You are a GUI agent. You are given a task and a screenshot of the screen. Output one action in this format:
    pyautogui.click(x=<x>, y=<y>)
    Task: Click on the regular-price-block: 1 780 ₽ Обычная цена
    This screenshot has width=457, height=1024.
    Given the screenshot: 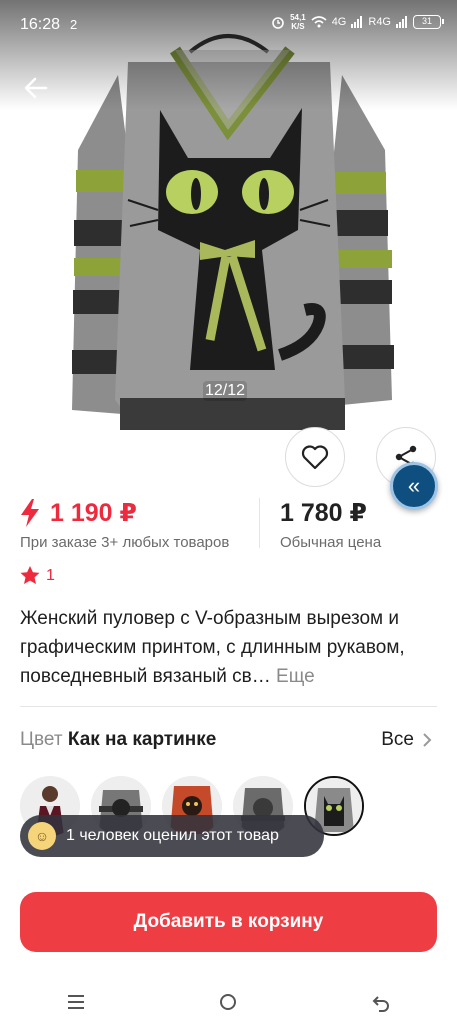 What is the action you would take?
    pyautogui.click(x=330, y=524)
    